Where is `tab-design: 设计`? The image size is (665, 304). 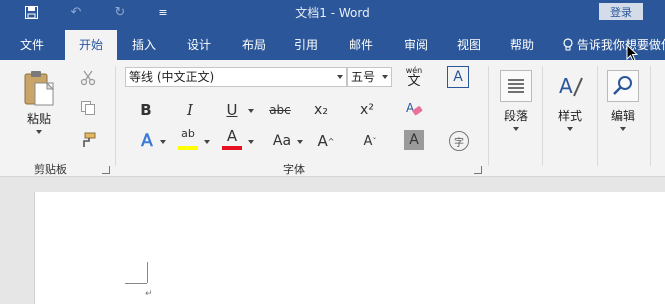 tab-design: 设计 is located at coordinates (199, 46).